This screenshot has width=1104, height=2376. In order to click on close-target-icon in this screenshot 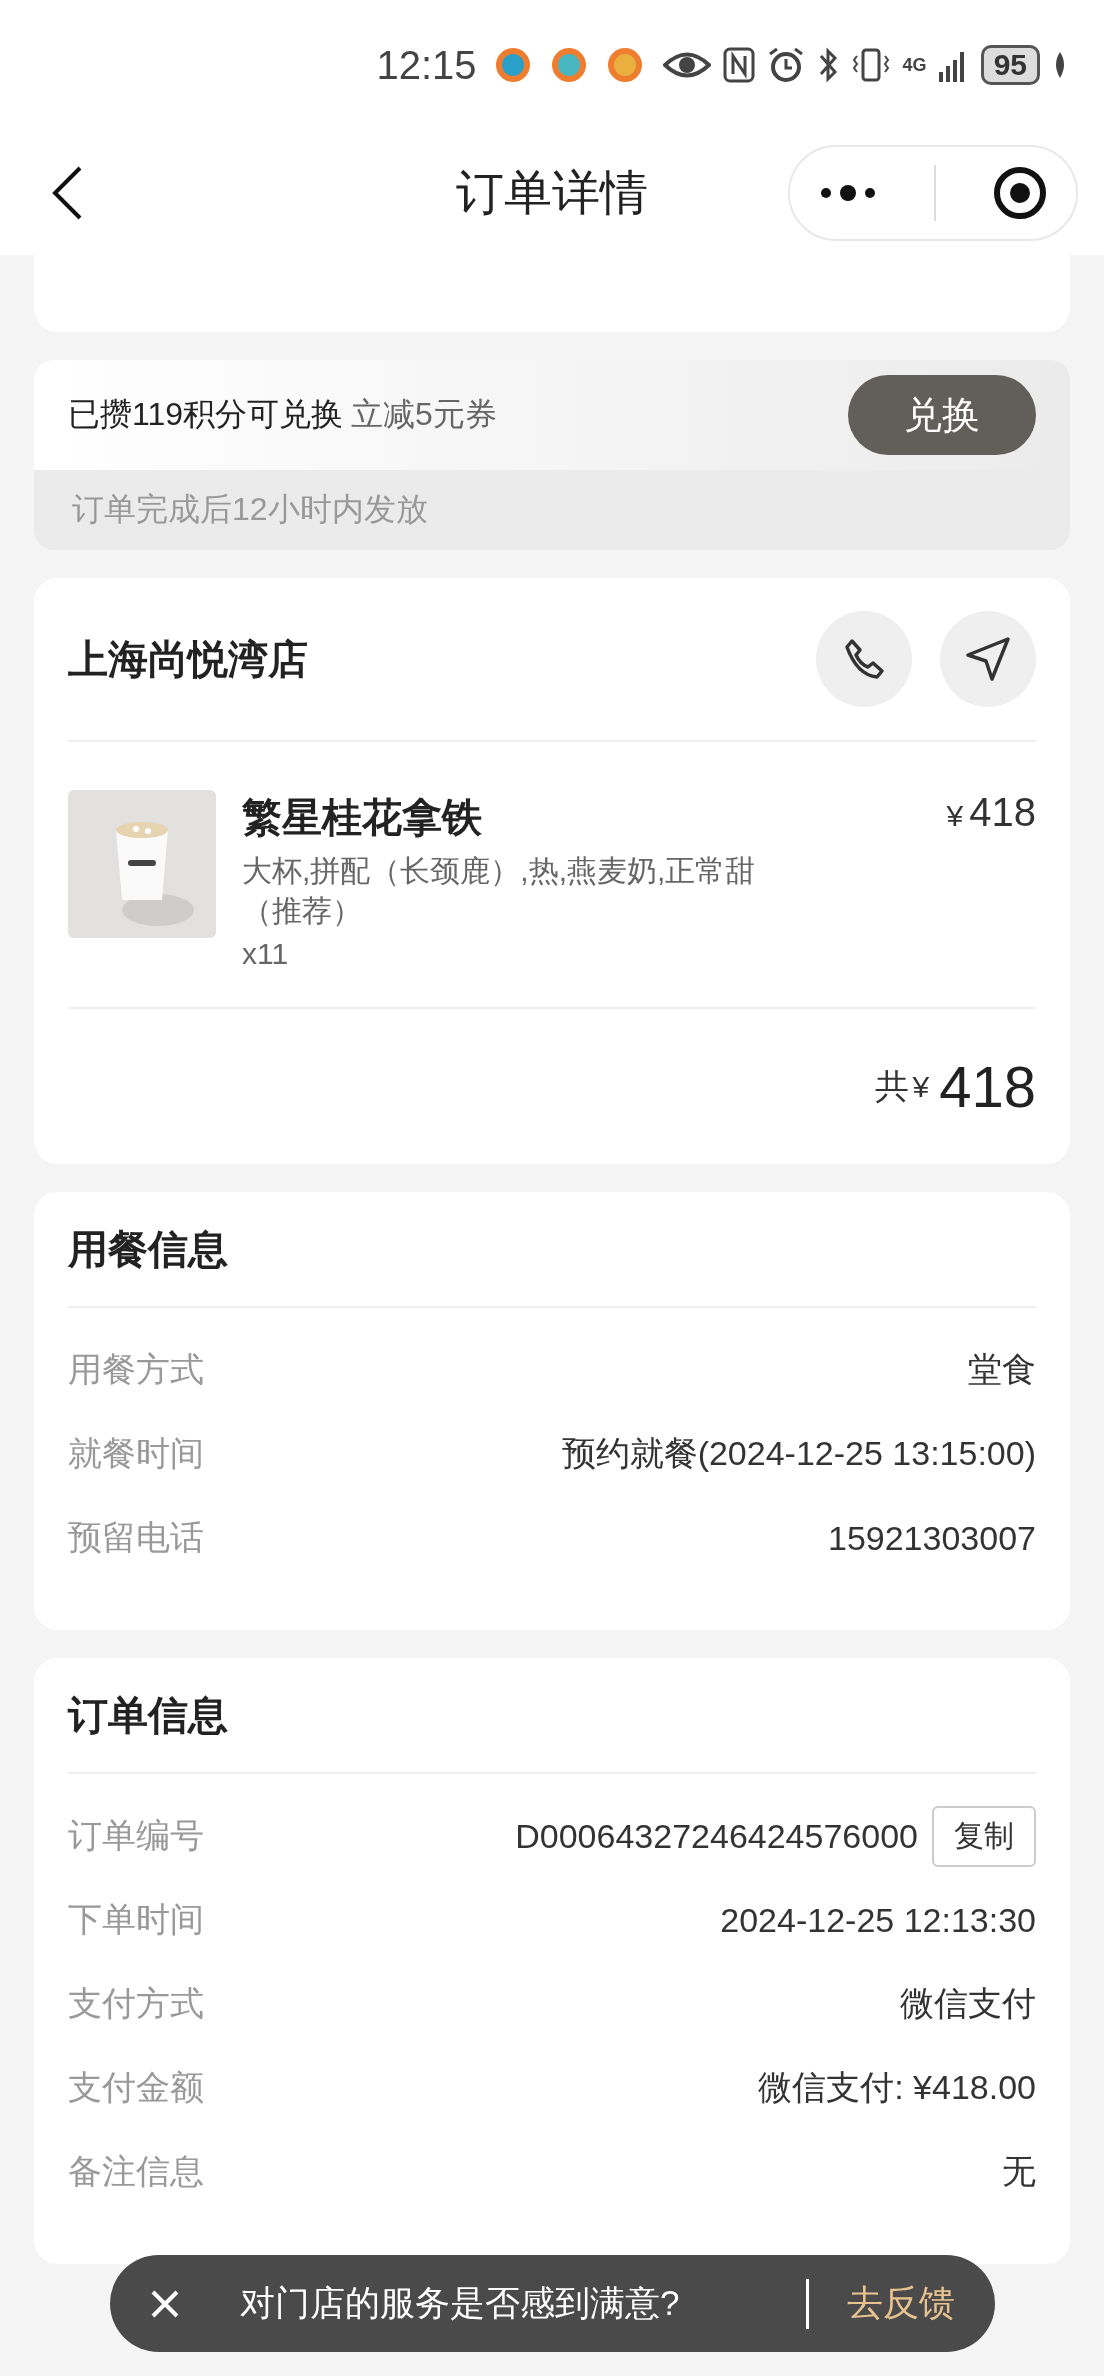, I will do `click(1020, 192)`.